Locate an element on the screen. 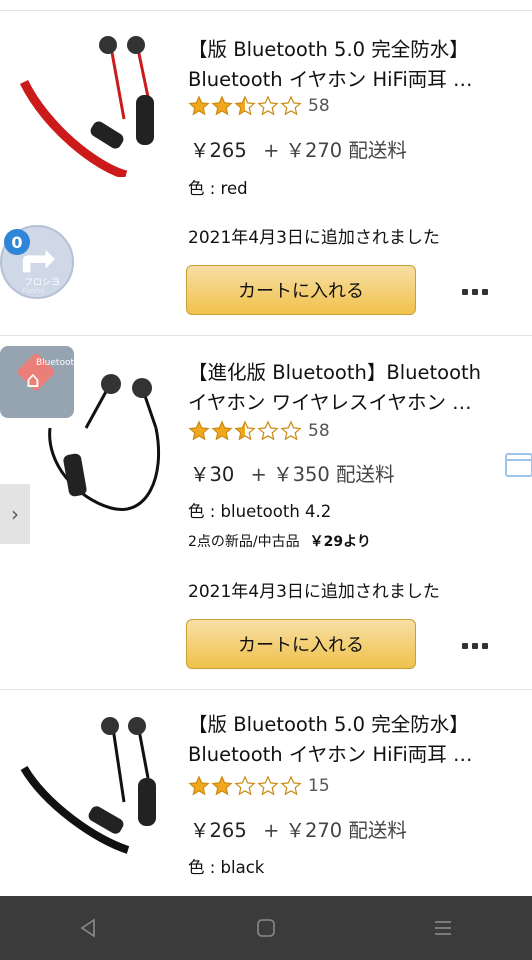  nav-recents-icon is located at coordinates (443, 928).